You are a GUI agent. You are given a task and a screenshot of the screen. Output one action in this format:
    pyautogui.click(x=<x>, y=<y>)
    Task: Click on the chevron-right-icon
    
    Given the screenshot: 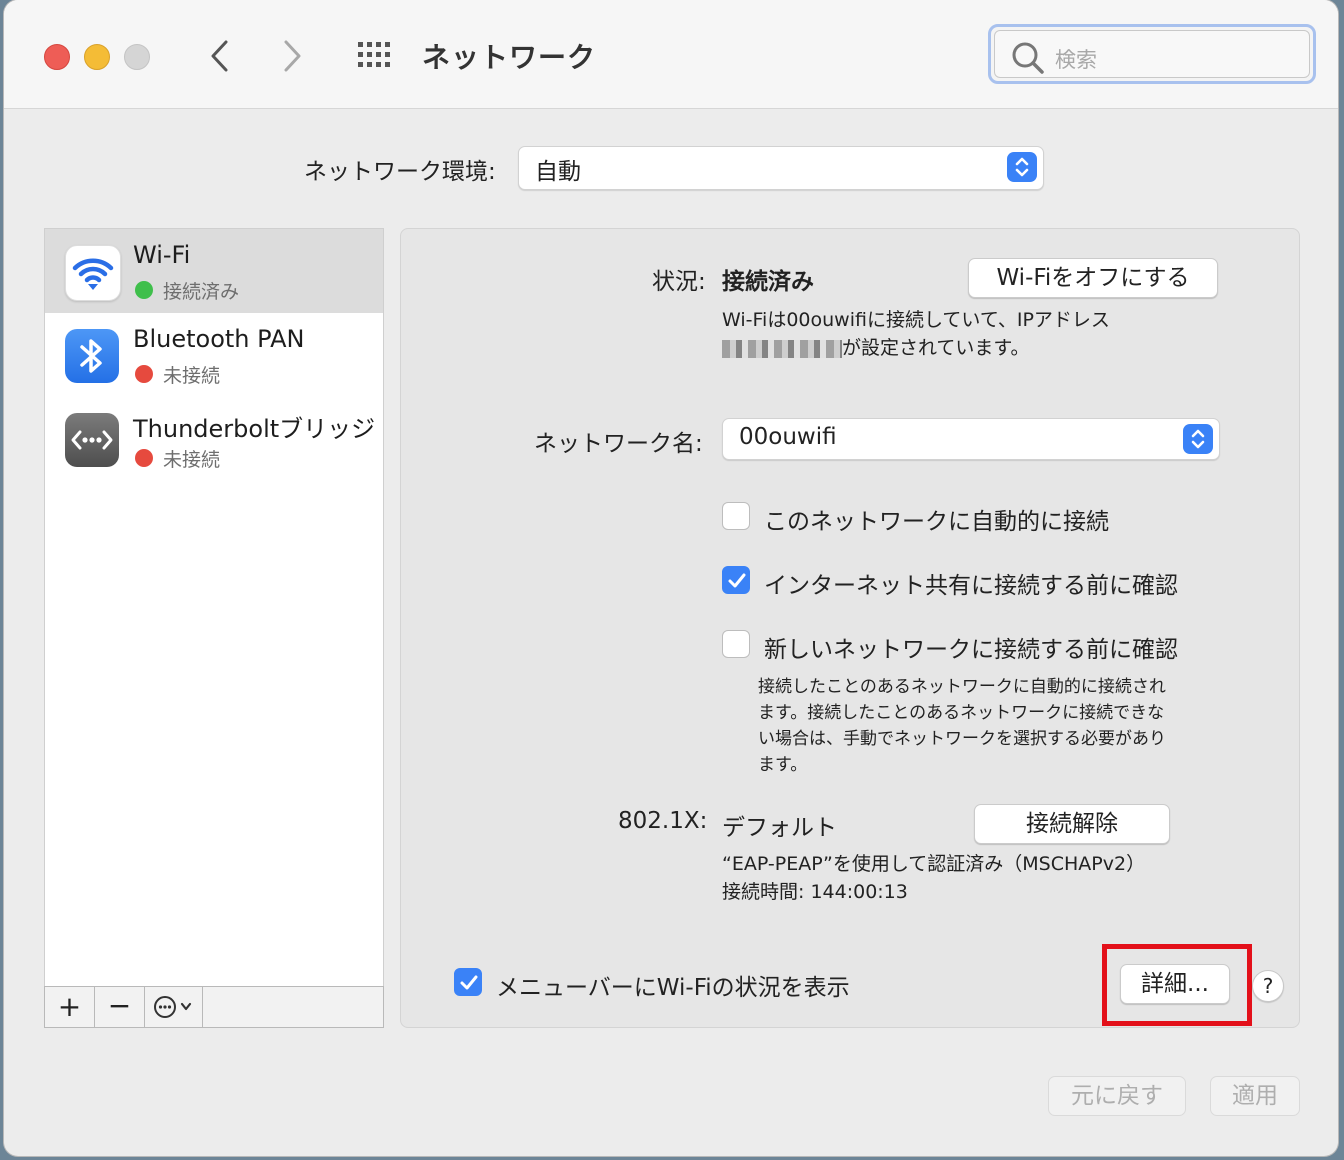 What is the action you would take?
    pyautogui.click(x=292, y=56)
    